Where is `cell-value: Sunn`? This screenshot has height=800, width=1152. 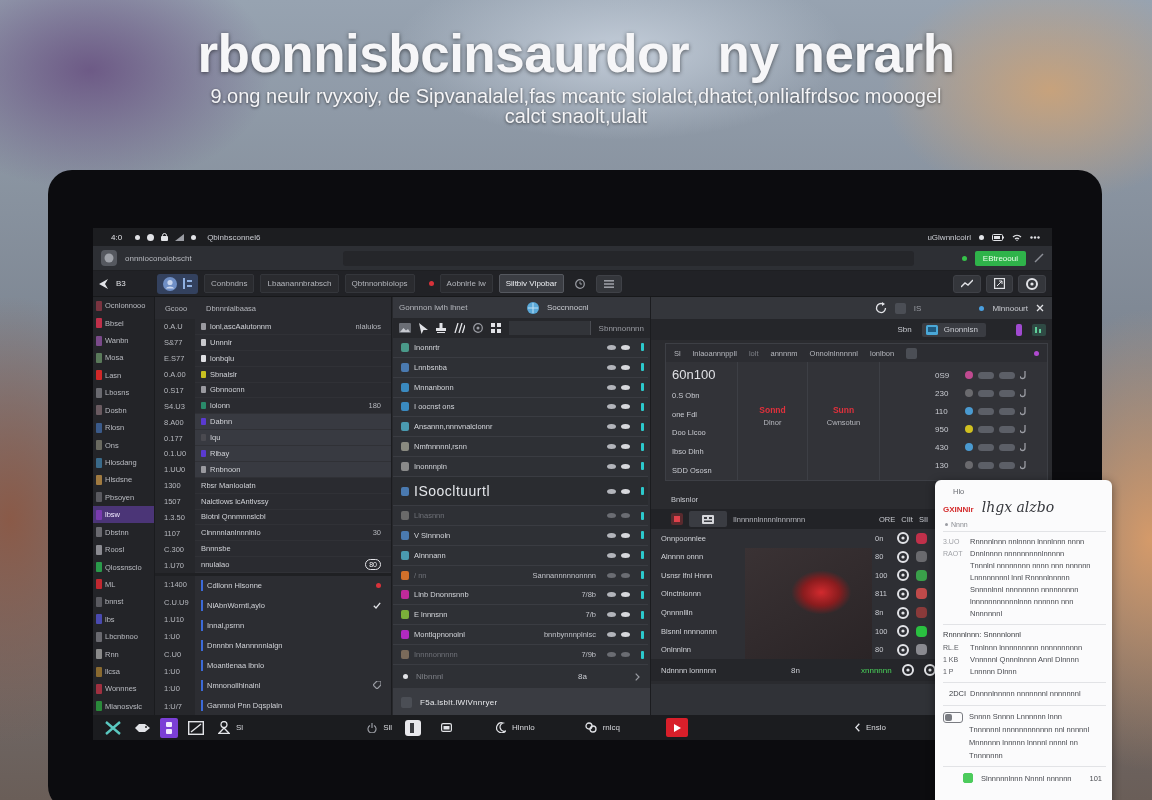
cell-value: Sunn is located at coordinates (843, 410).